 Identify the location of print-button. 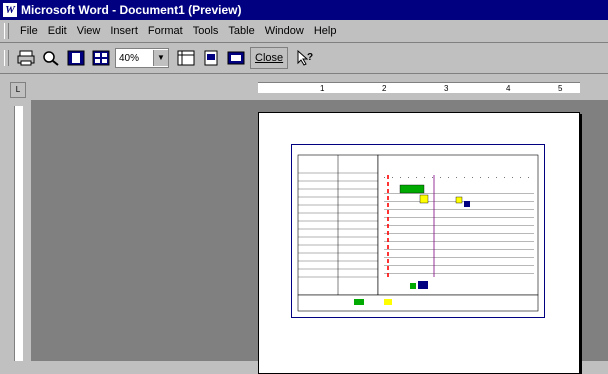
(26, 58).